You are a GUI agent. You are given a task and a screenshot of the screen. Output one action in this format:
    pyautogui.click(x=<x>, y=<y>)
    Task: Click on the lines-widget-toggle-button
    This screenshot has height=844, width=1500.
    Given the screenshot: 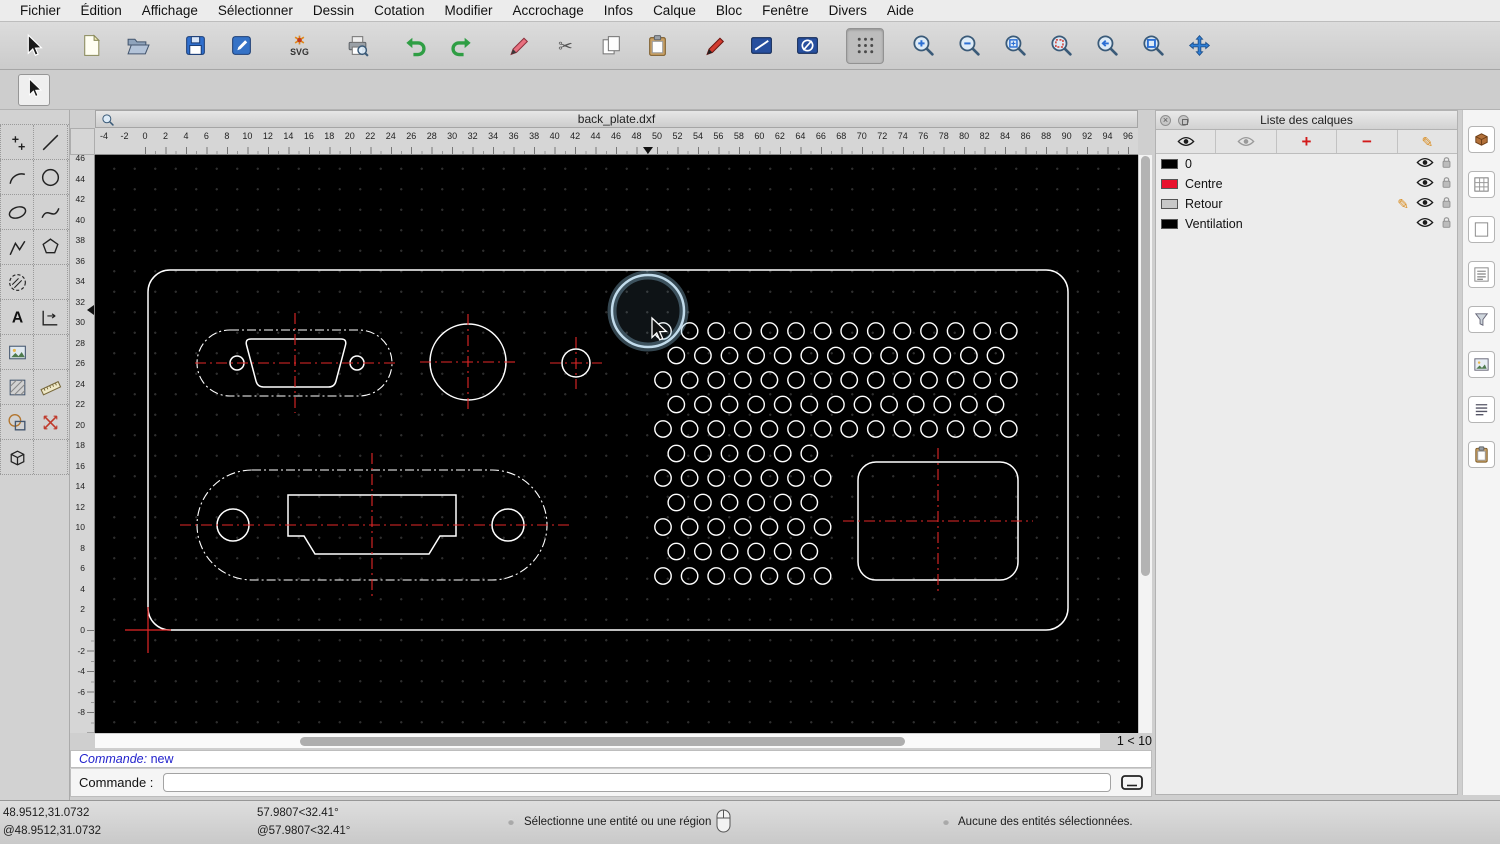 What is the action you would take?
    pyautogui.click(x=1481, y=409)
    